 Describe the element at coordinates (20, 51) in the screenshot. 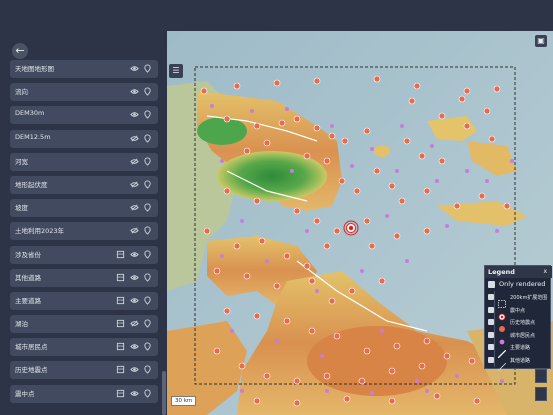

I see `back-arrow-icon: ←` at that location.